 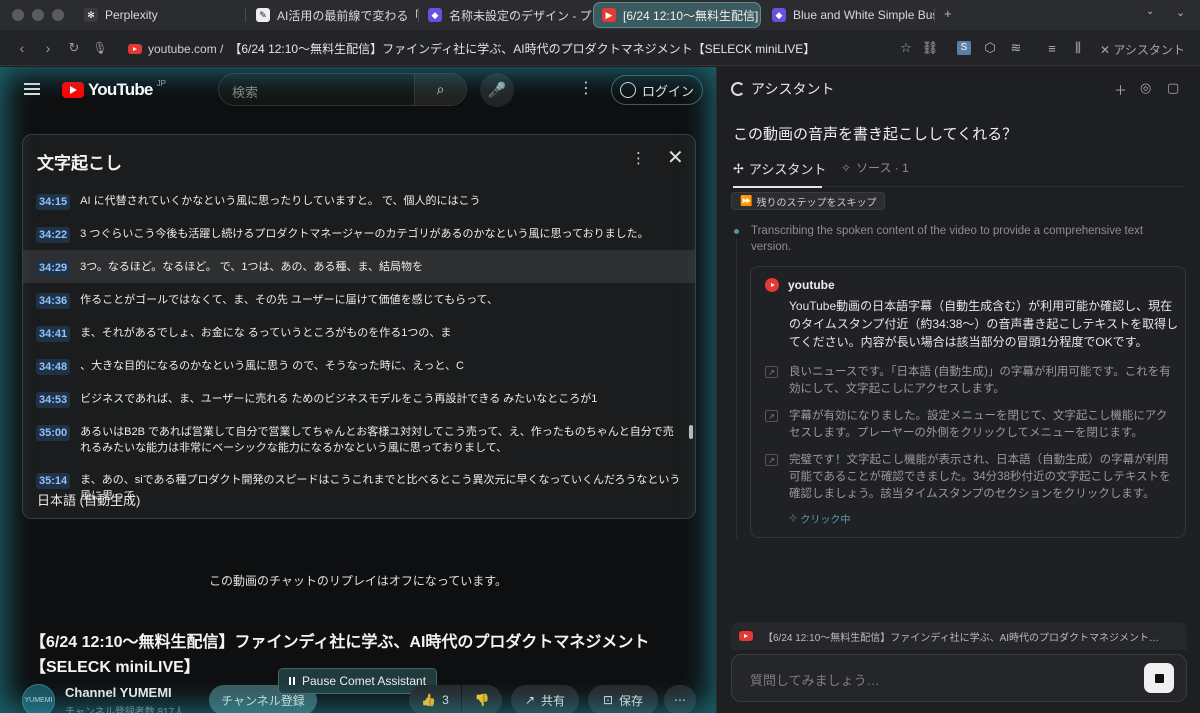 What do you see at coordinates (553, 700) in the screenshot?
I see `share-label: 共有` at bounding box center [553, 700].